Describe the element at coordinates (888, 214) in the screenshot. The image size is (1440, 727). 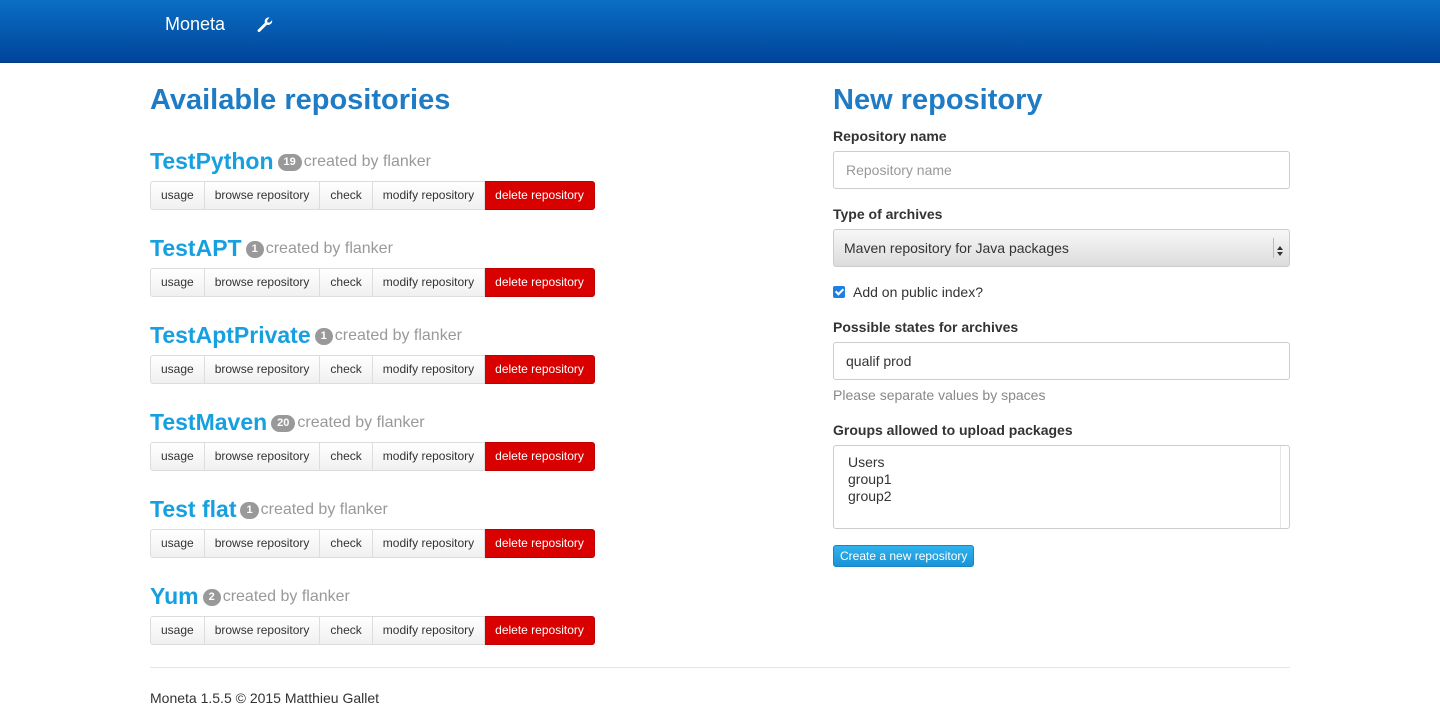
I see `archive-type-label: Type of archives` at that location.